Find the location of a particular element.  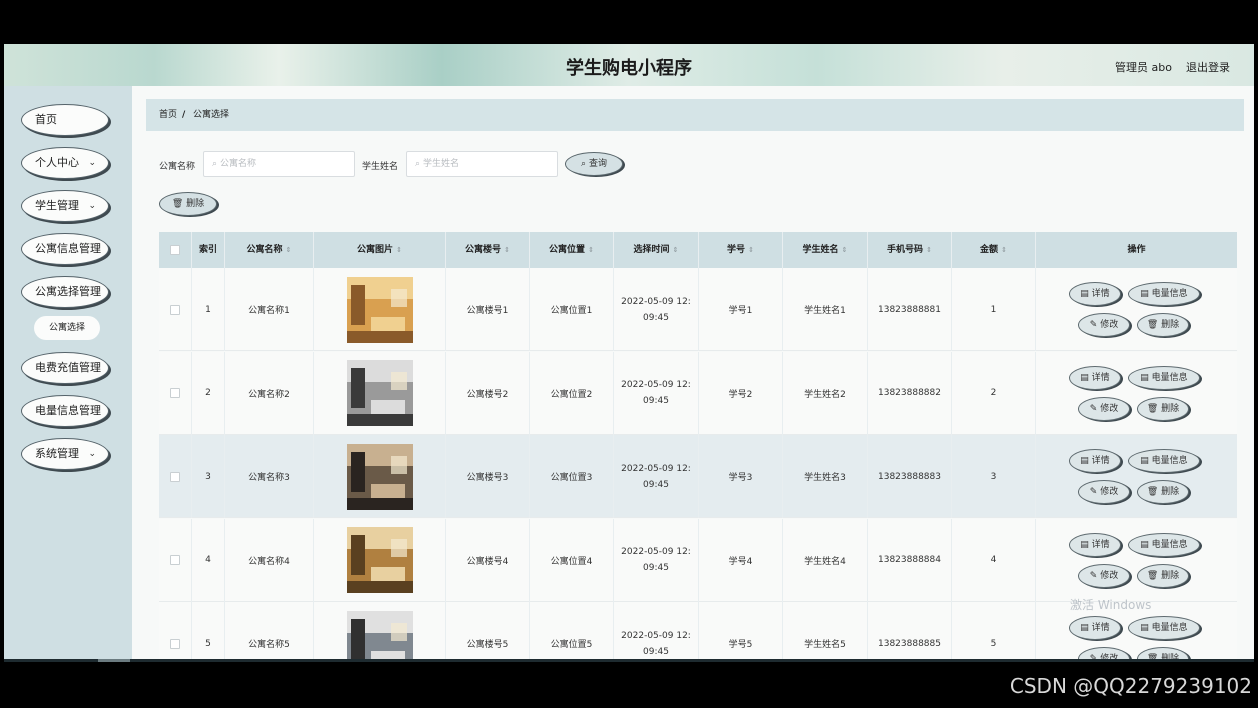

row-apartment-name: 公寓名称3 is located at coordinates (269, 476).